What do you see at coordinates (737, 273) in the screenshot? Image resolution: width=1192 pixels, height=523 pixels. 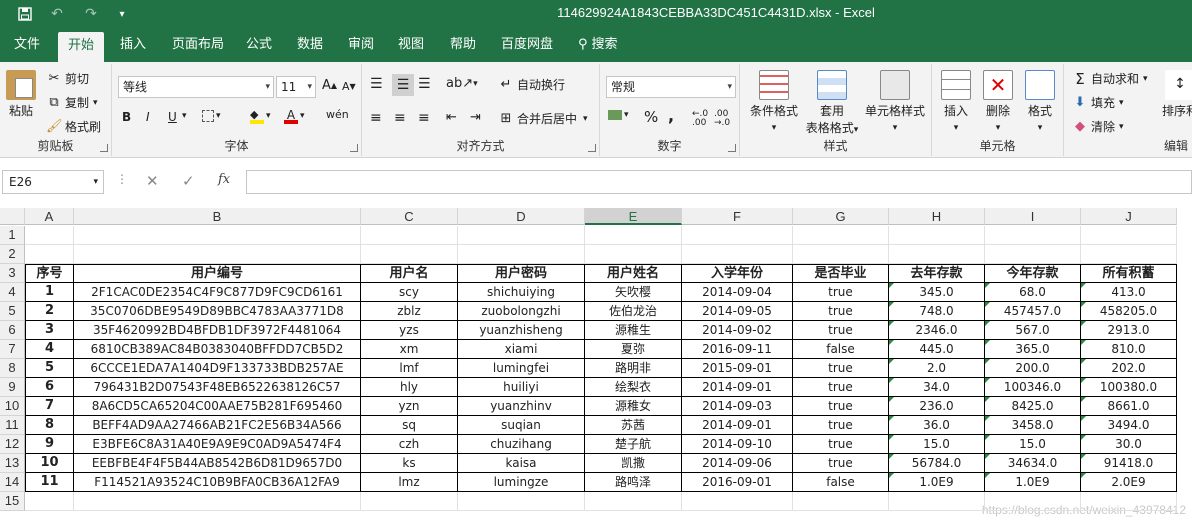 I see `table-header-cell: 入学年份` at bounding box center [737, 273].